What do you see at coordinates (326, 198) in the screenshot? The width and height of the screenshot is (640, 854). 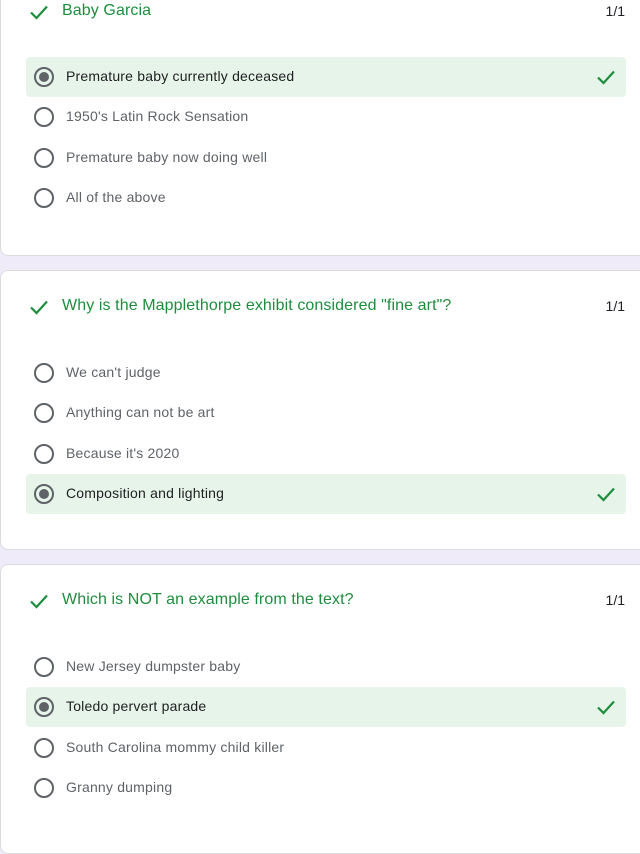 I see `answer-option: All of the above` at bounding box center [326, 198].